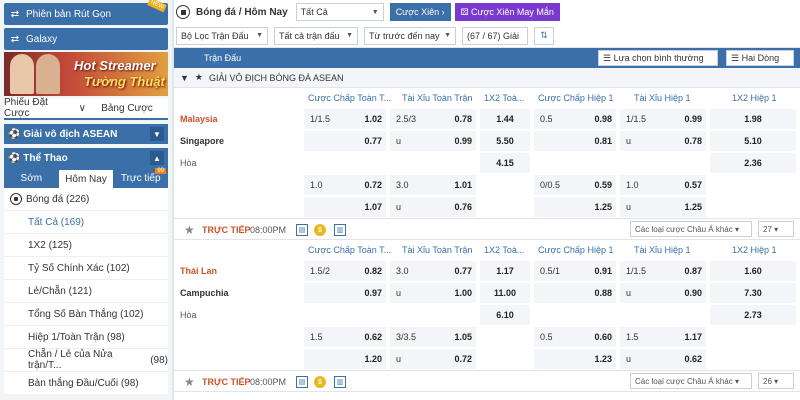  Describe the element at coordinates (242, 12) in the screenshot. I see `page-title: Bóng đá / Hôm Nay` at that location.